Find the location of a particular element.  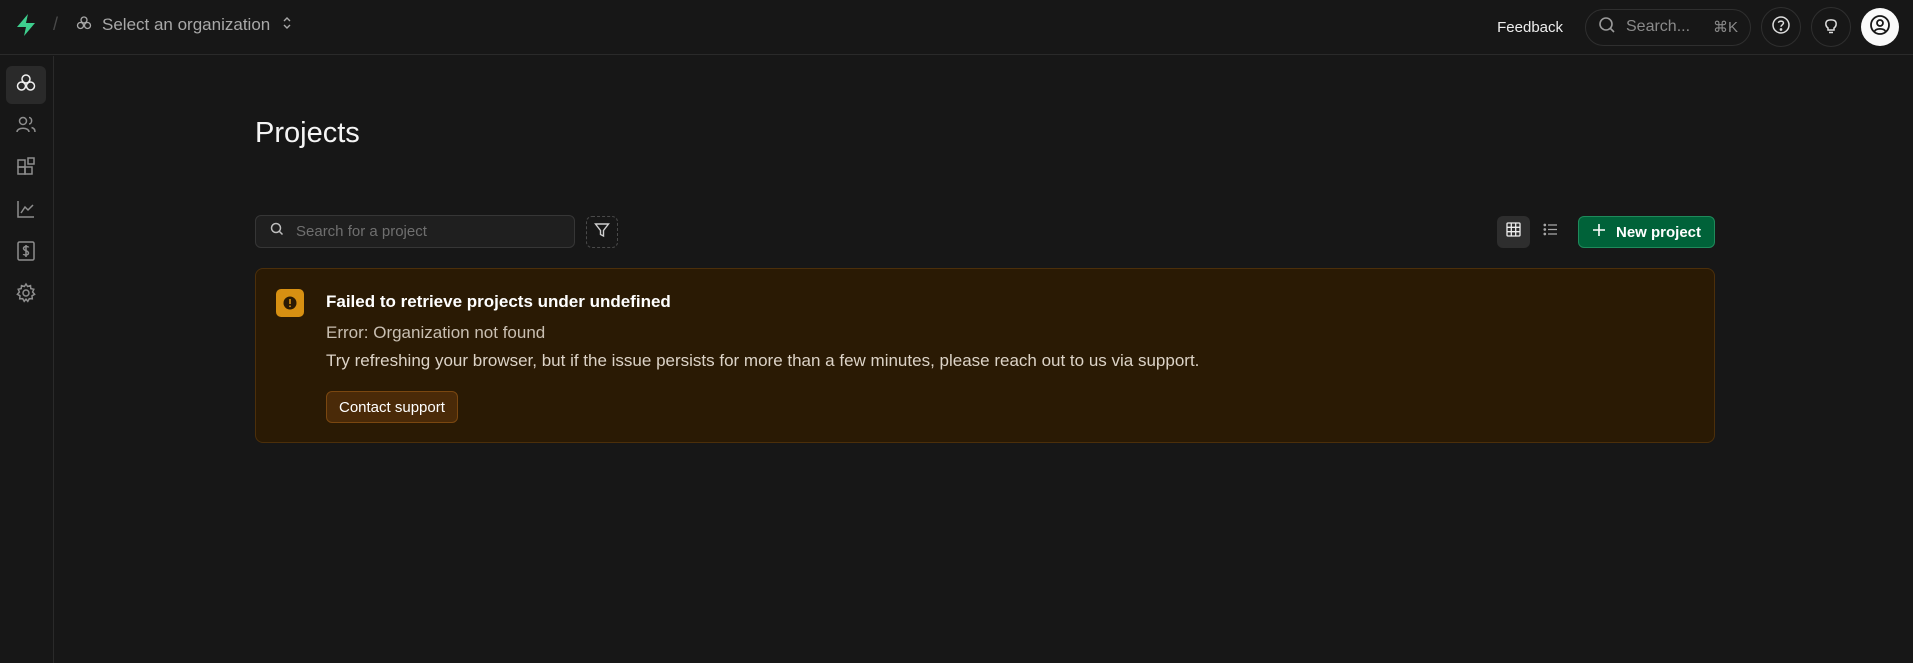

user-avatar-button is located at coordinates (1880, 27).